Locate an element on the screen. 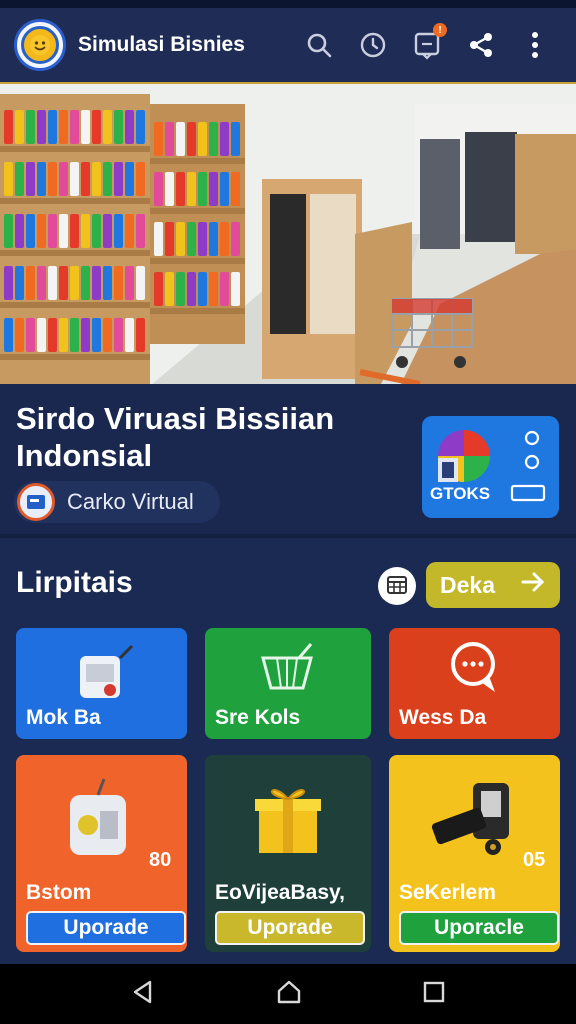 The width and height of the screenshot is (576, 1024). more-icon is located at coordinates (535, 45).